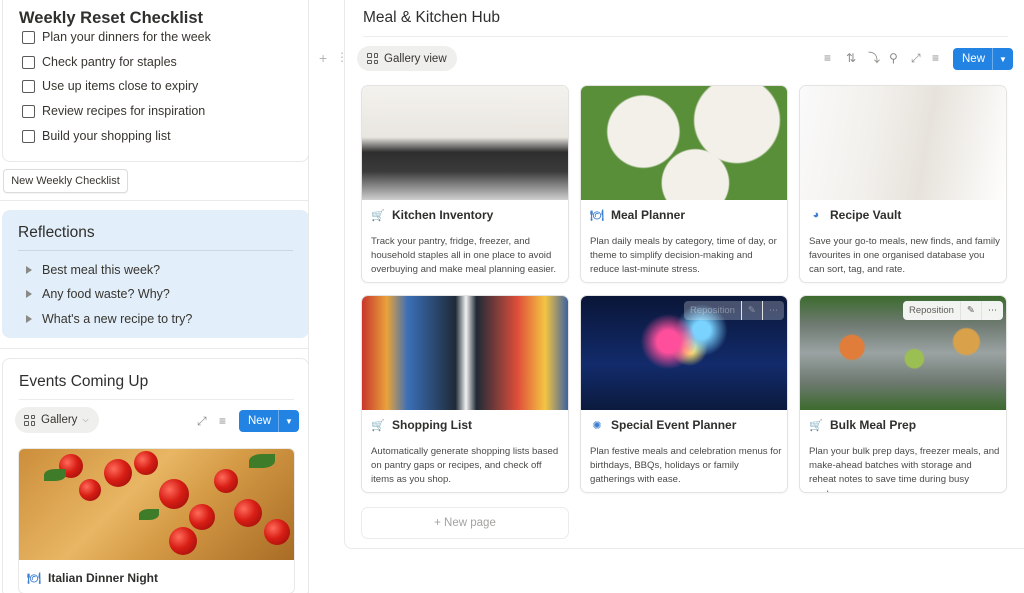 The width and height of the screenshot is (1024, 593). What do you see at coordinates (443, 215) in the screenshot?
I see `card-title: Kitchen Inventory` at bounding box center [443, 215].